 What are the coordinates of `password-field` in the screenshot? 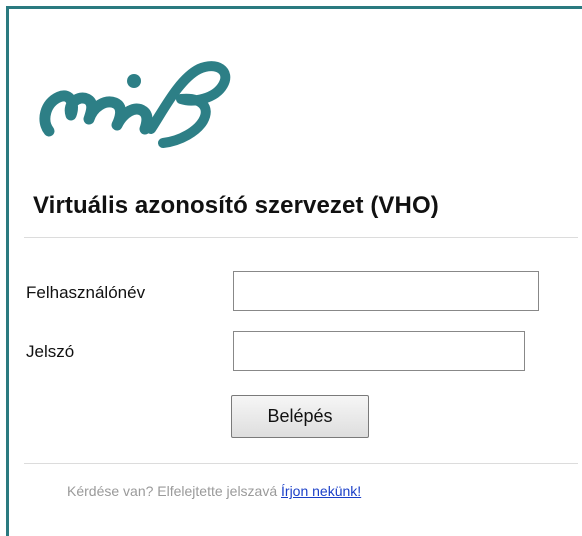 It's located at (379, 351).